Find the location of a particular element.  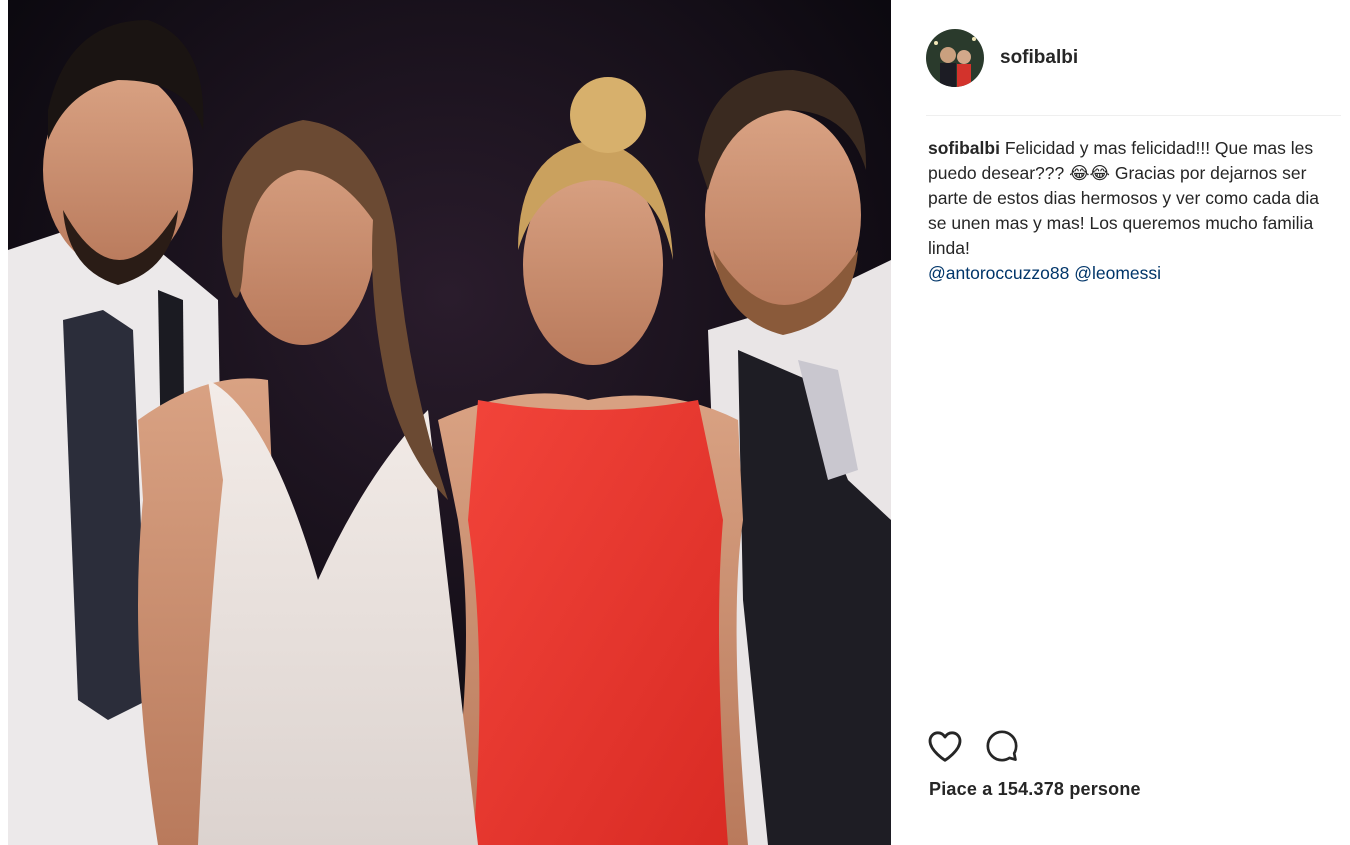

likes-count: Piace a 154.378 persone is located at coordinates (1035, 789).